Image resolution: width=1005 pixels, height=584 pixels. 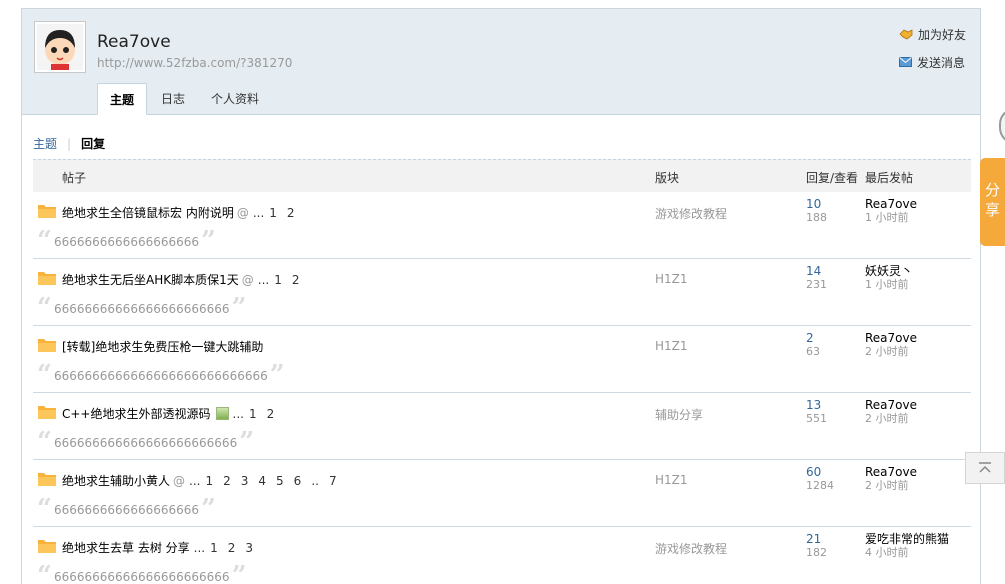 What do you see at coordinates (136, 413) in the screenshot?
I see `post-title-link: C++绝地求生外部透视源码` at bounding box center [136, 413].